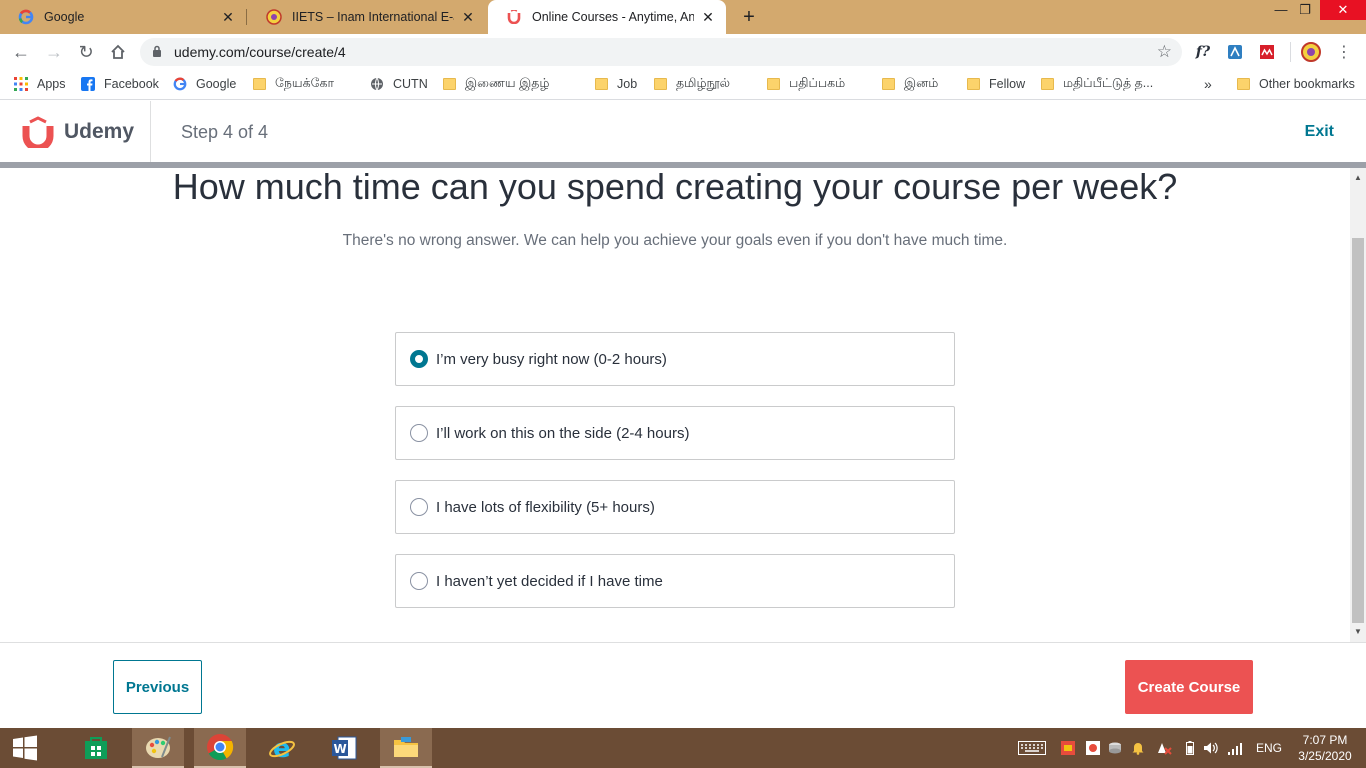  What do you see at coordinates (703, 83) in the screenshot?
I see `bookmark-label: தமிழ்நூல்` at bounding box center [703, 83].